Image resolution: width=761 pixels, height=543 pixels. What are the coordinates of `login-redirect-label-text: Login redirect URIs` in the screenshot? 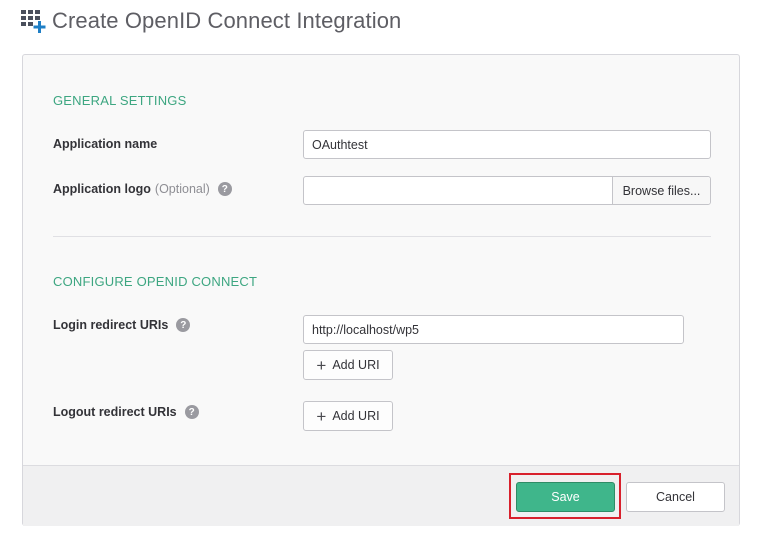 It's located at (111, 325).